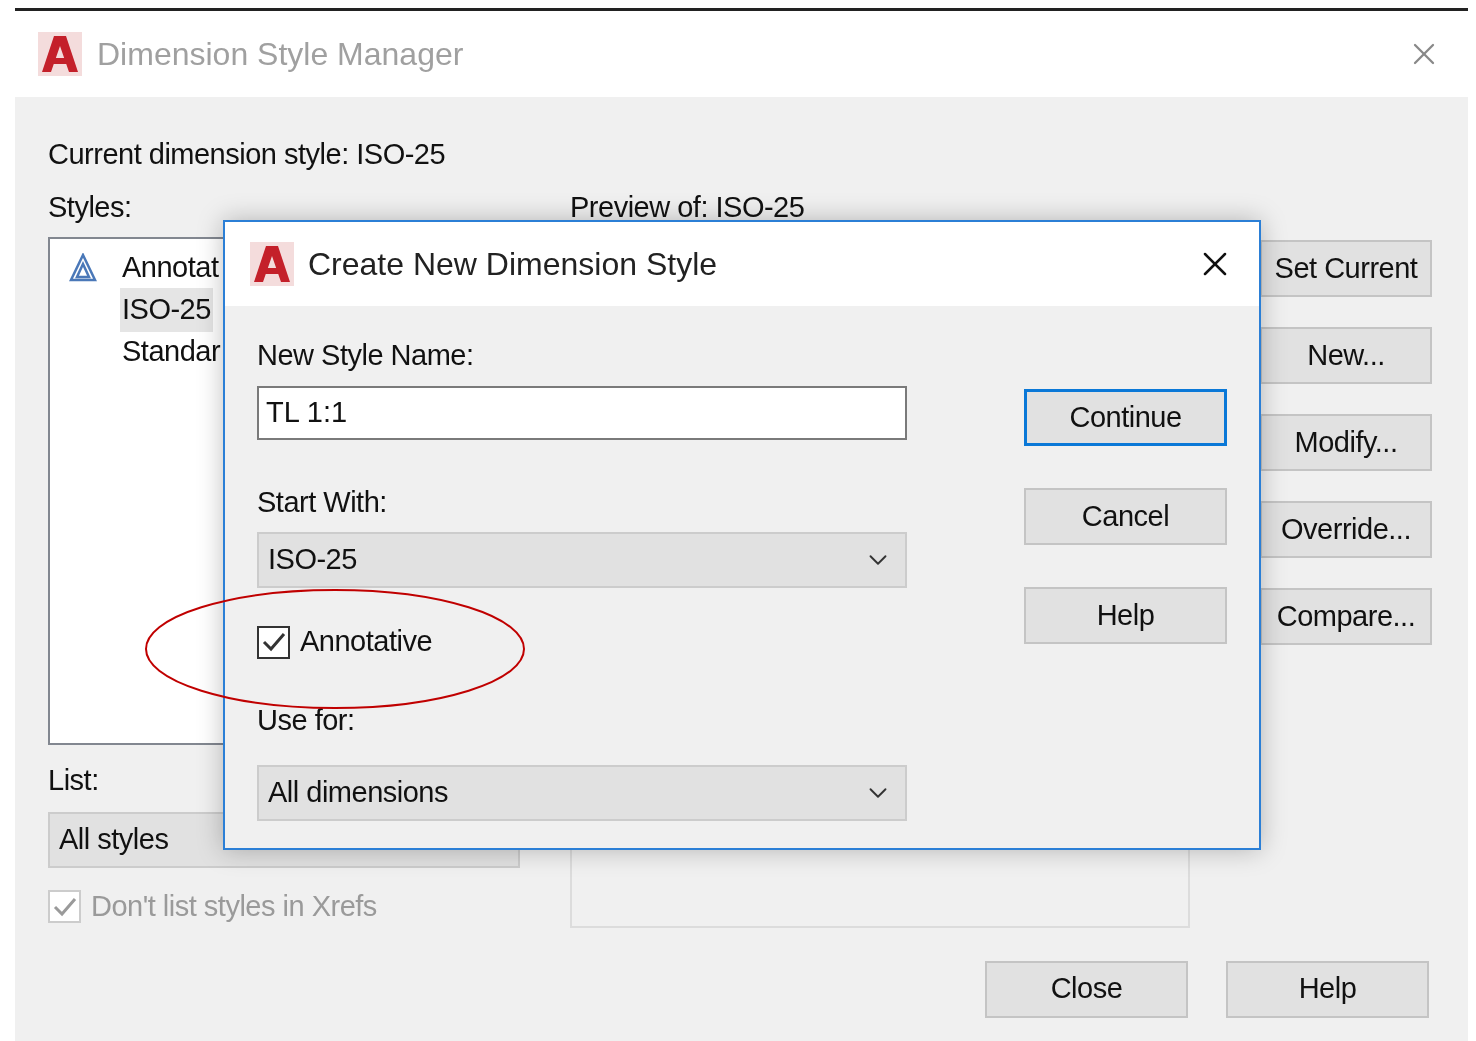 The width and height of the screenshot is (1476, 1041). I want to click on dropdown: ISO-25, so click(582, 560).